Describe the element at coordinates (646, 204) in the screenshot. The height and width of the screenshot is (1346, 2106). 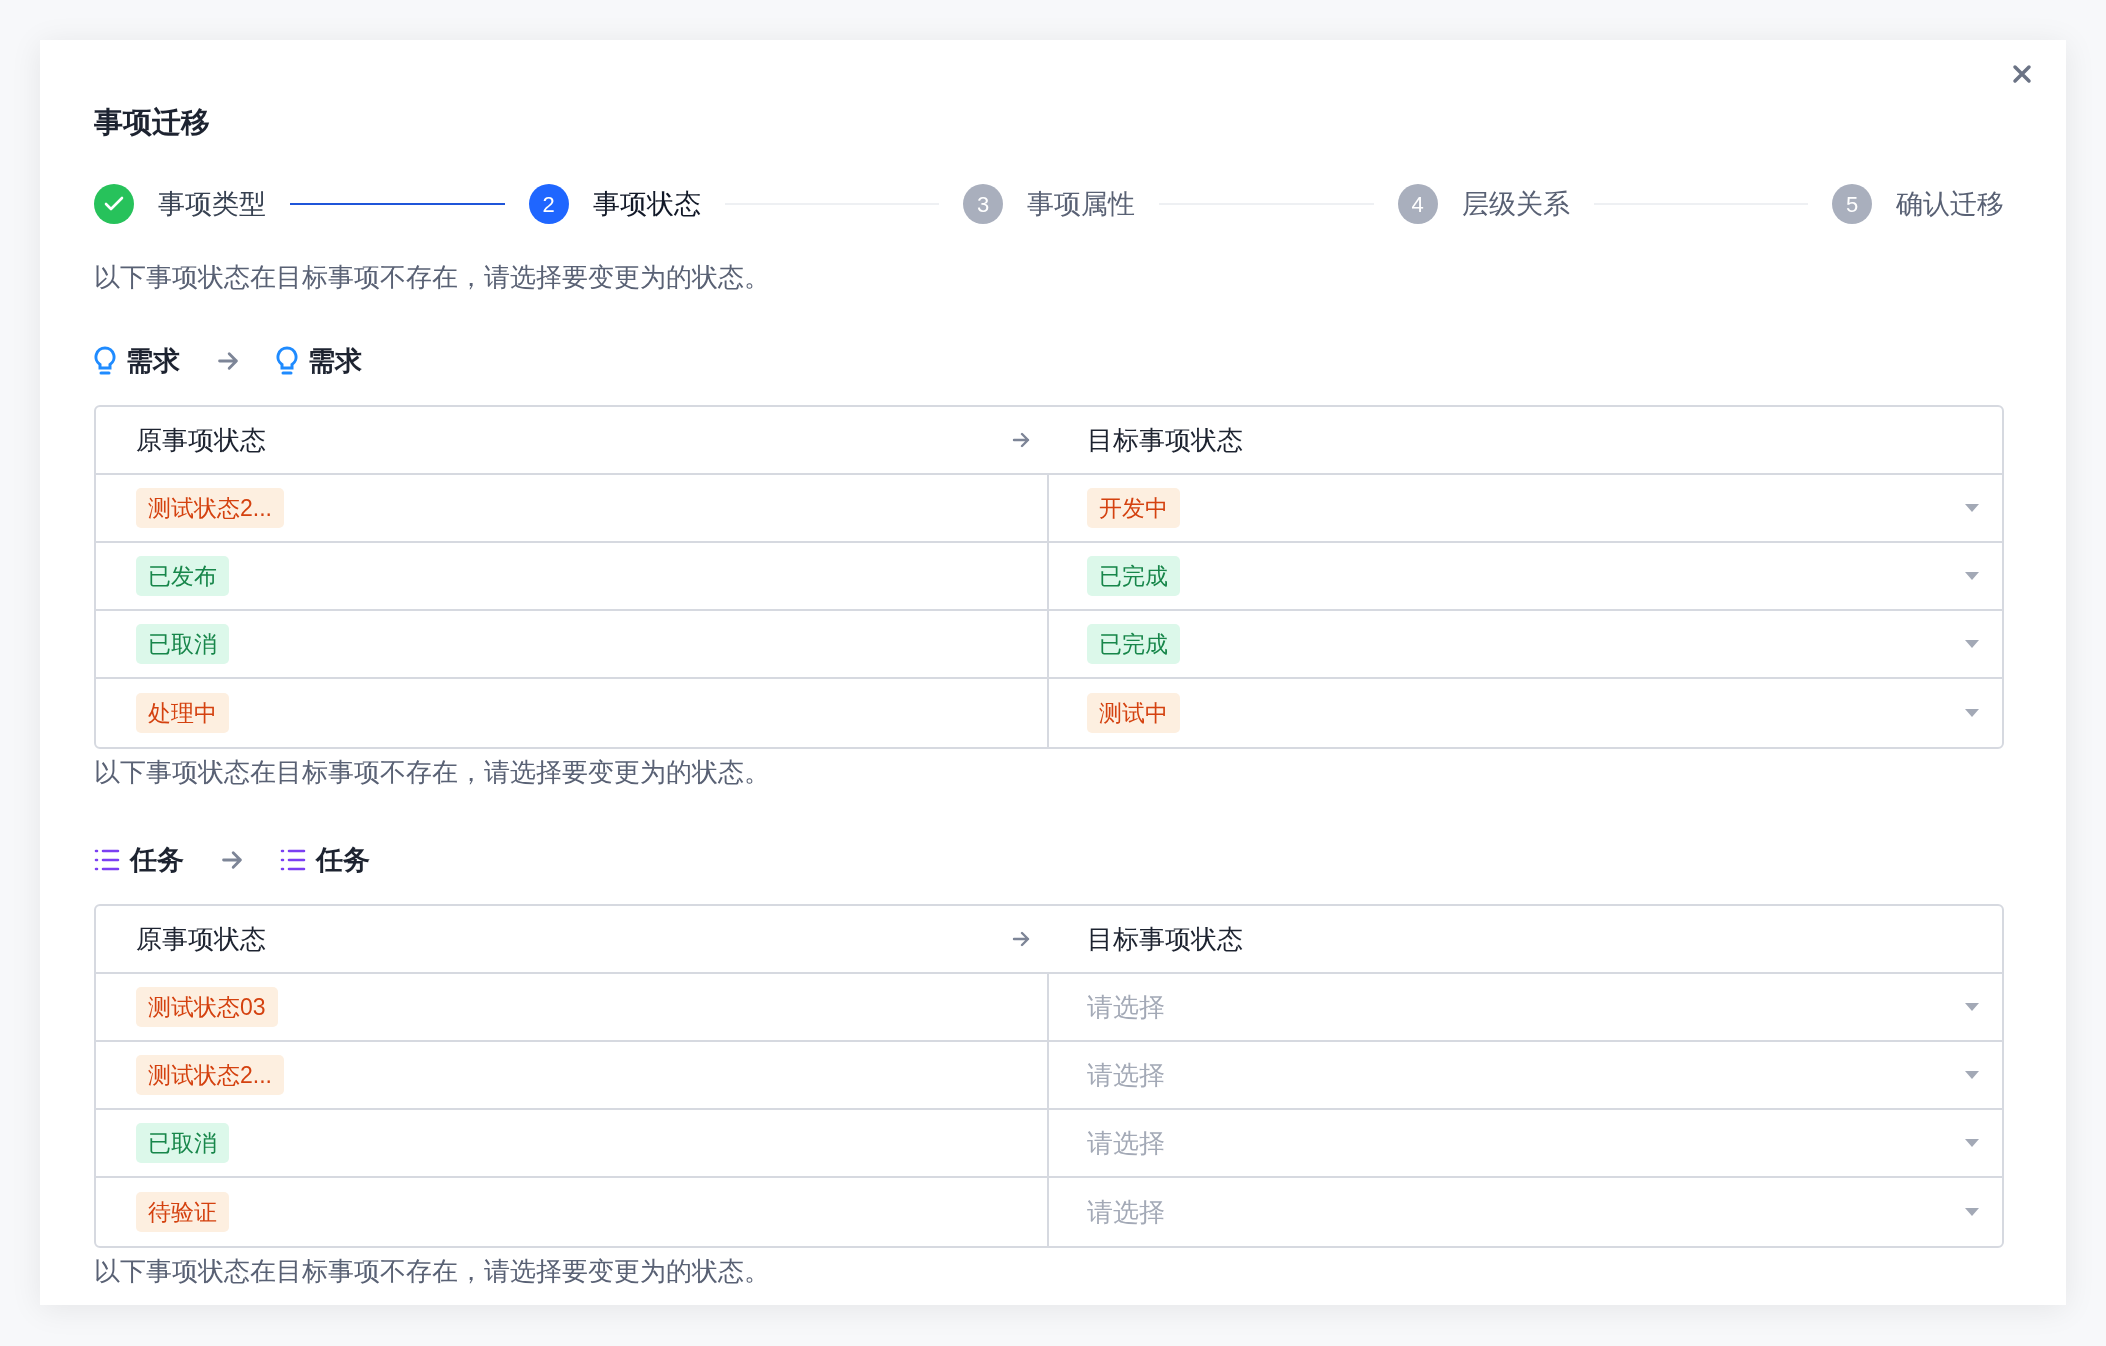
I see `step-label: 事项状态` at that location.